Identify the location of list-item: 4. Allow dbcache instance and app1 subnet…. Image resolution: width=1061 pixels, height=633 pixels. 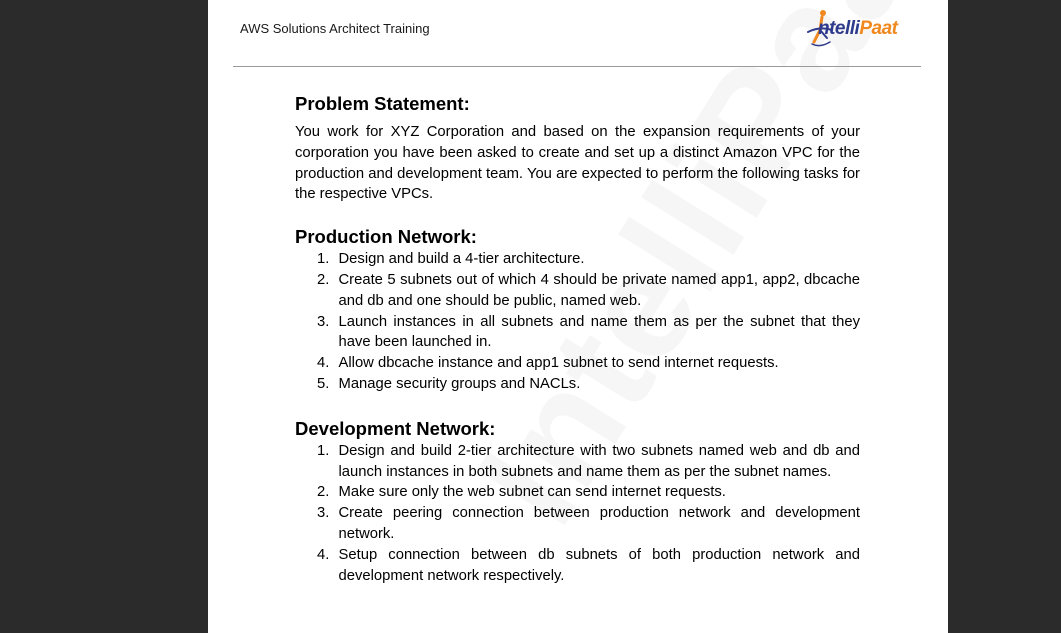
(548, 363).